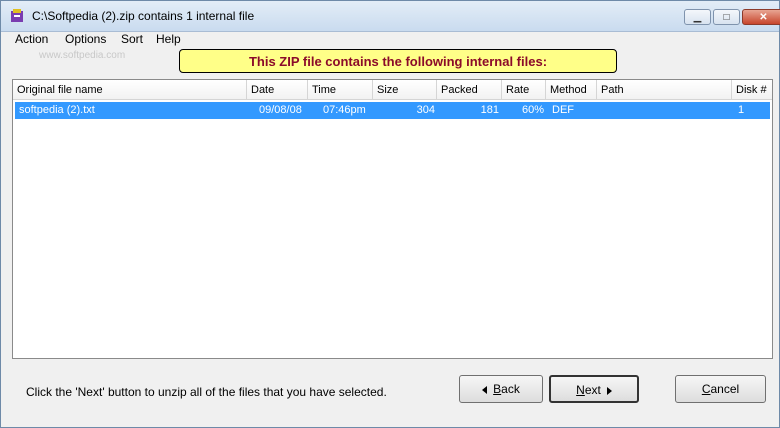 The height and width of the screenshot is (428, 780). Describe the element at coordinates (390, 40) in the screenshot. I see `menu-bar: Action Options Sort Help` at that location.